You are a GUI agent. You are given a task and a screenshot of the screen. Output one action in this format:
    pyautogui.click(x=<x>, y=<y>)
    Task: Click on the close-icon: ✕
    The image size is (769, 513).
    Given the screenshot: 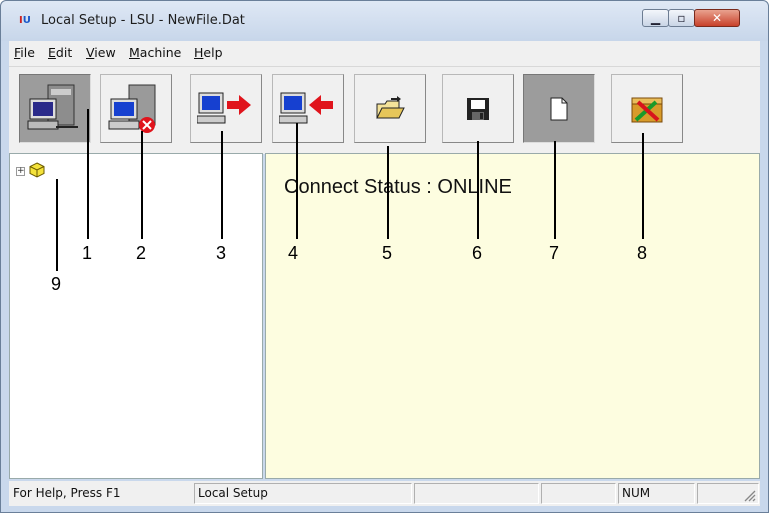 What is the action you would take?
    pyautogui.click(x=717, y=18)
    